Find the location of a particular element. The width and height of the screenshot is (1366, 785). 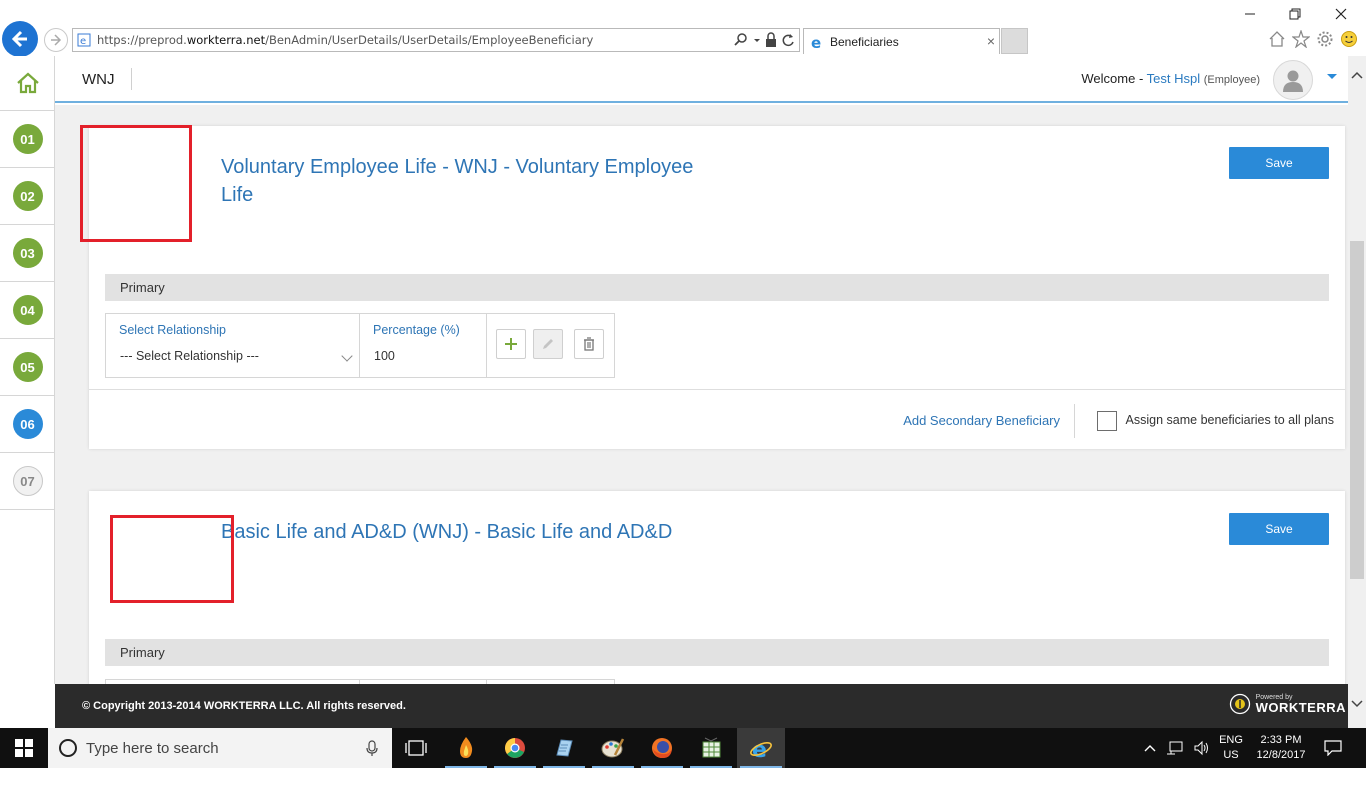

tab-title: Beneficiaries is located at coordinates (864, 41).